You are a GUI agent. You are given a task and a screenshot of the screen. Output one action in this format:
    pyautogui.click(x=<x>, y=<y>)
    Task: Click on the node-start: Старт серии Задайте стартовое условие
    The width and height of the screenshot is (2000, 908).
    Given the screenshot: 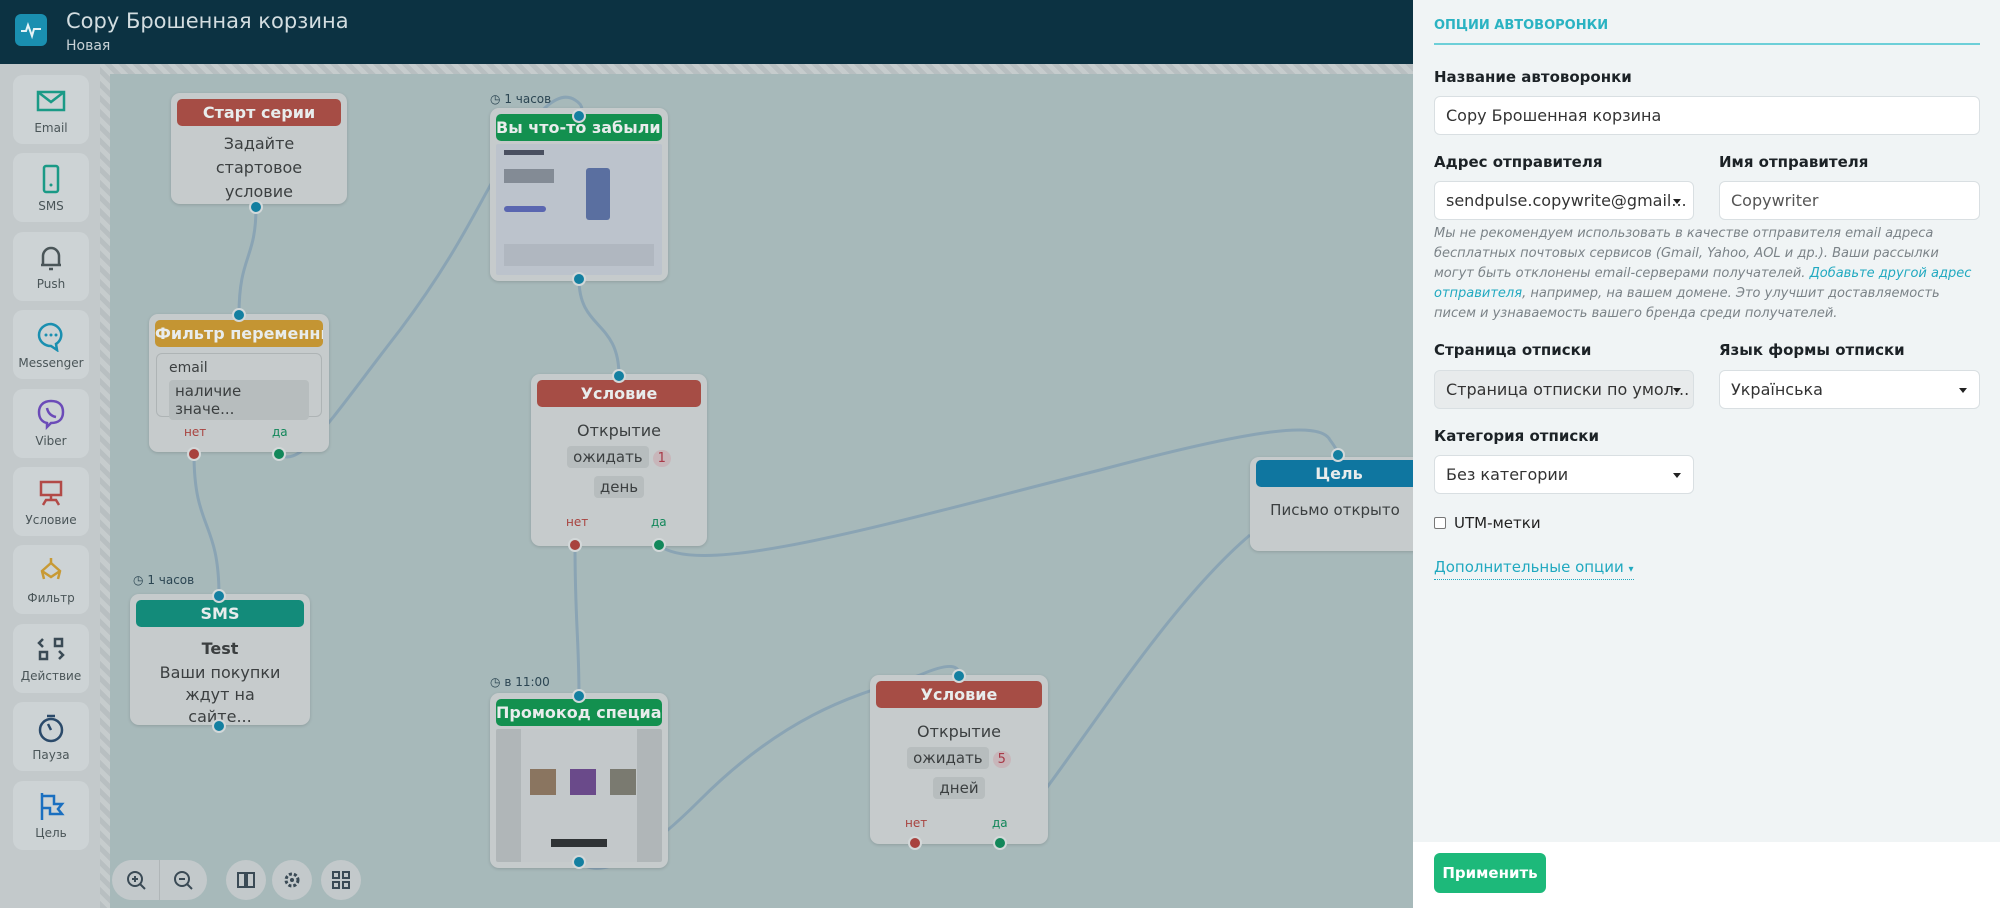 What is the action you would take?
    pyautogui.click(x=259, y=148)
    